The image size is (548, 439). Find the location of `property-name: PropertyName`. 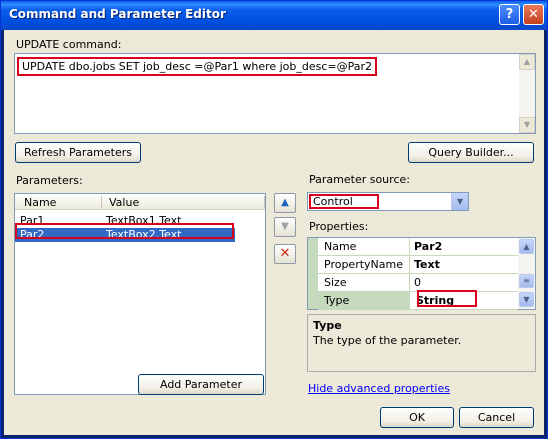

property-name: PropertyName is located at coordinates (364, 264).